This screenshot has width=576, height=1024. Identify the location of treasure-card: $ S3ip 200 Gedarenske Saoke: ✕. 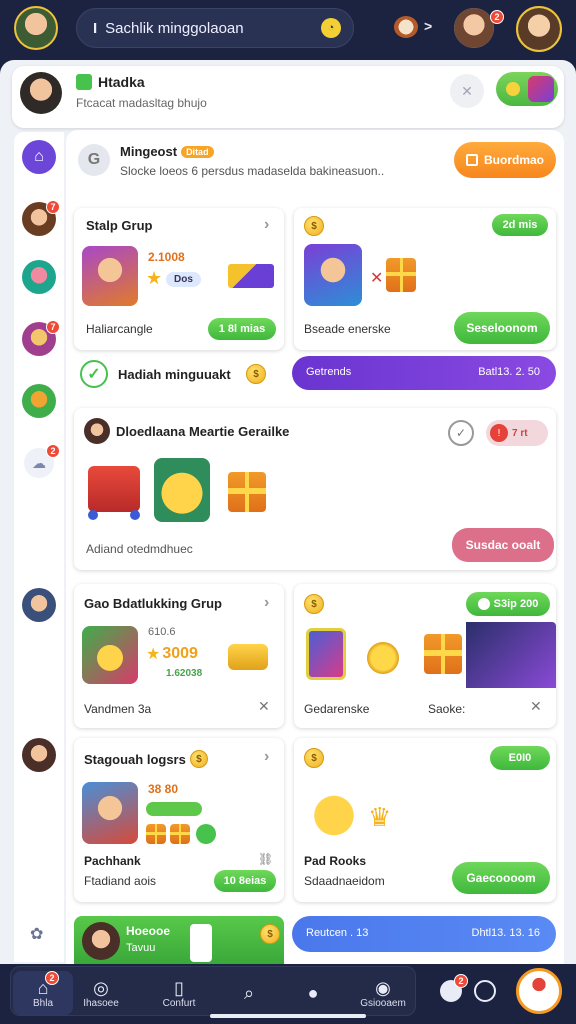
(425, 656).